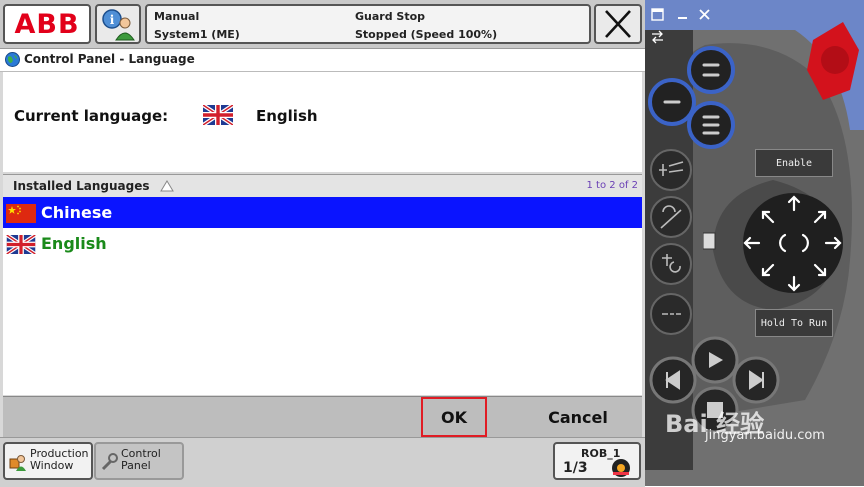 This screenshot has width=864, height=487. What do you see at coordinates (109, 462) in the screenshot?
I see `wrench-icon` at bounding box center [109, 462].